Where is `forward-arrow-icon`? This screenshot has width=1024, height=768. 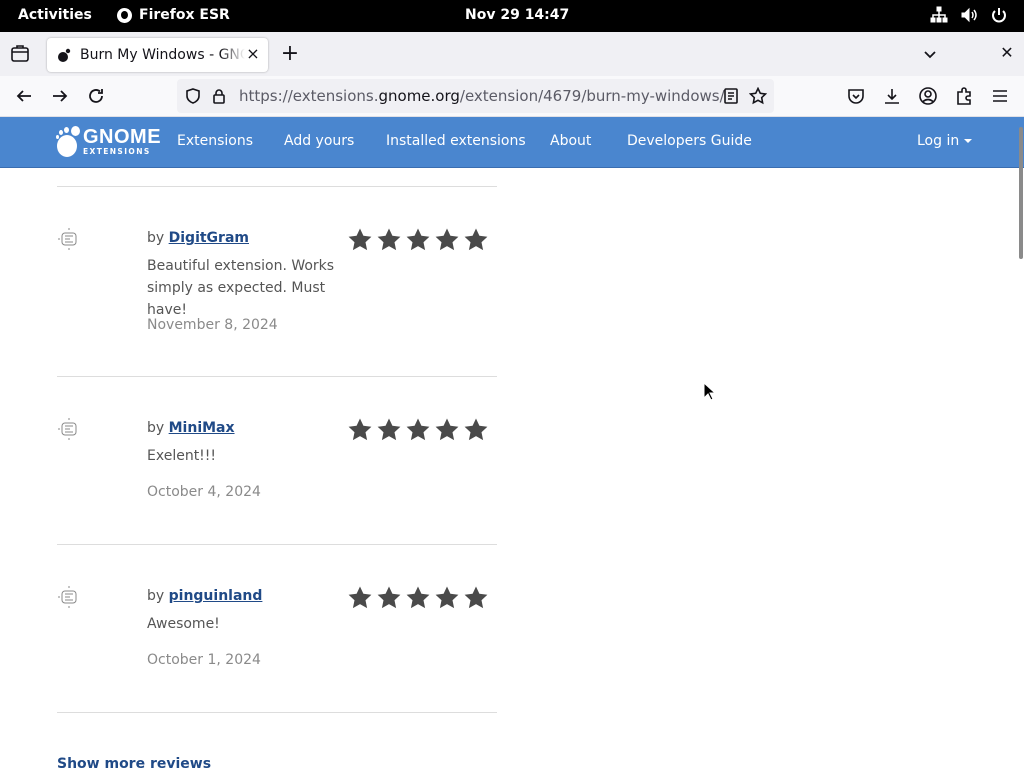
forward-arrow-icon is located at coordinates (60, 96).